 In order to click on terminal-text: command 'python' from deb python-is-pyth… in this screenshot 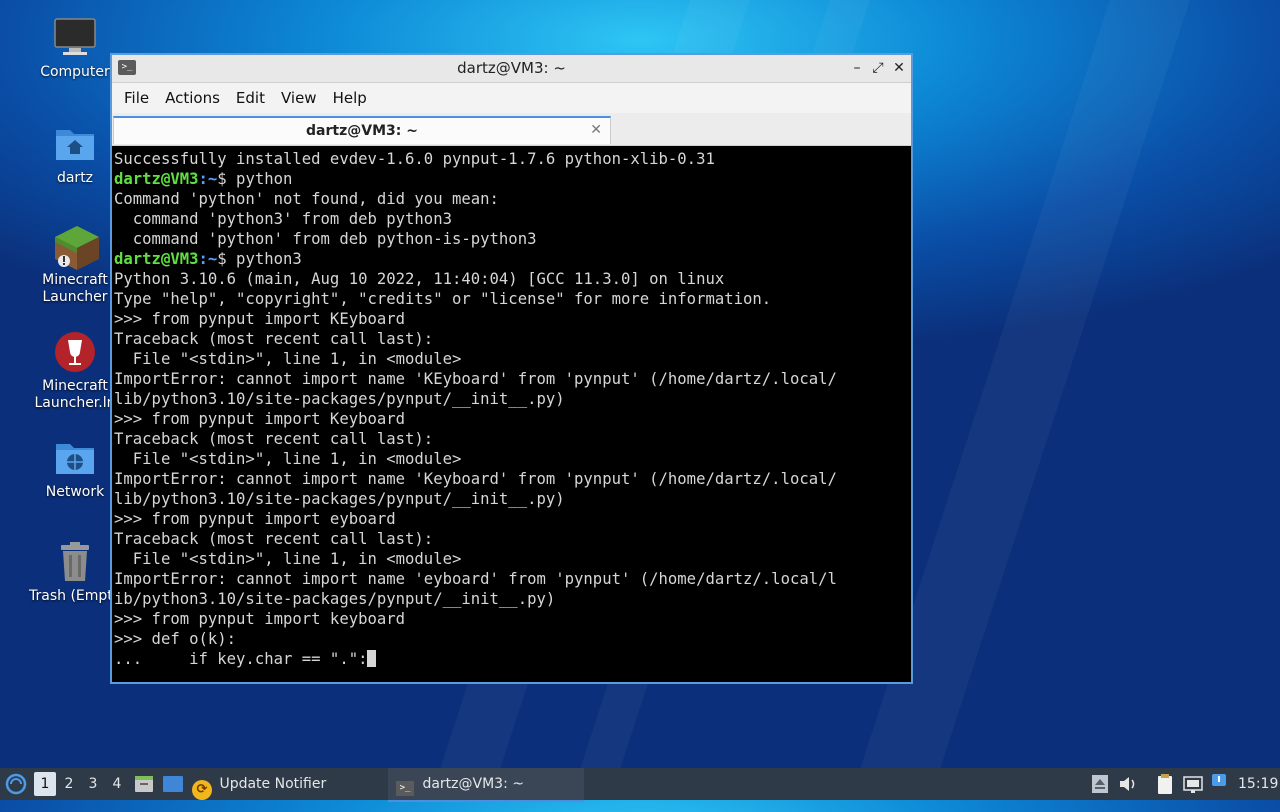, I will do `click(325, 239)`.